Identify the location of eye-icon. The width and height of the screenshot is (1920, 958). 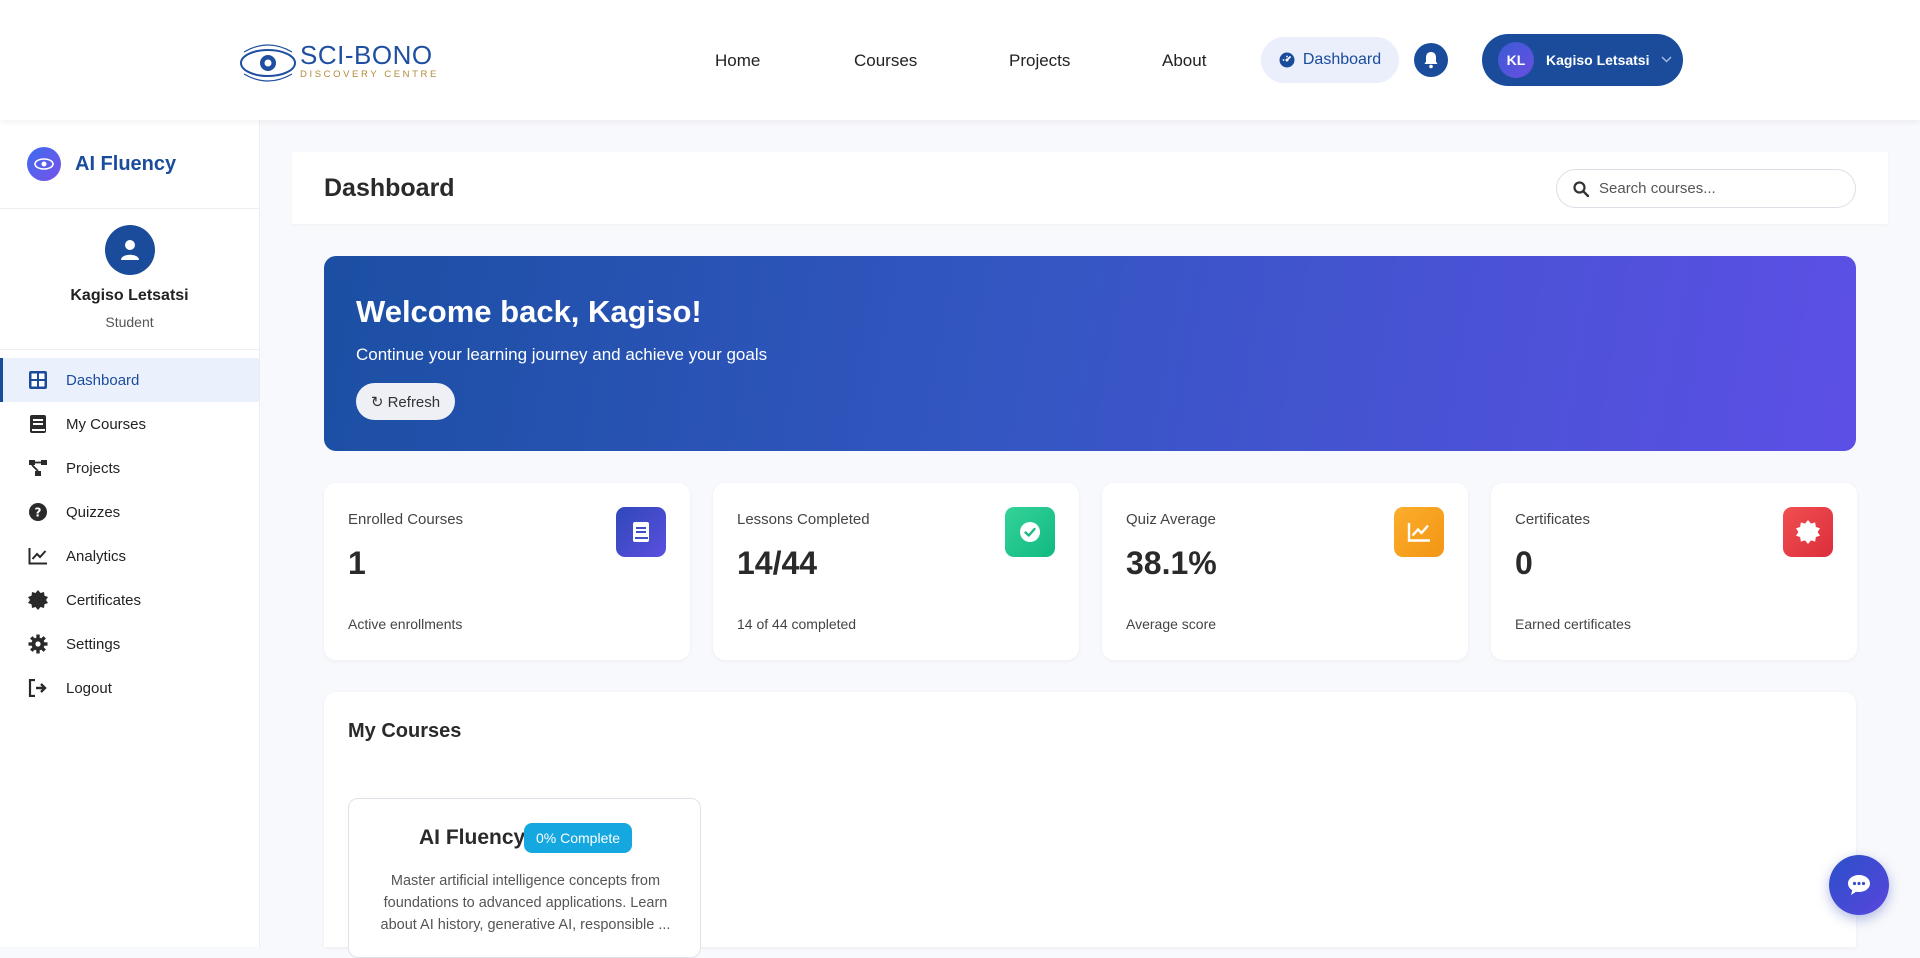
(44, 164).